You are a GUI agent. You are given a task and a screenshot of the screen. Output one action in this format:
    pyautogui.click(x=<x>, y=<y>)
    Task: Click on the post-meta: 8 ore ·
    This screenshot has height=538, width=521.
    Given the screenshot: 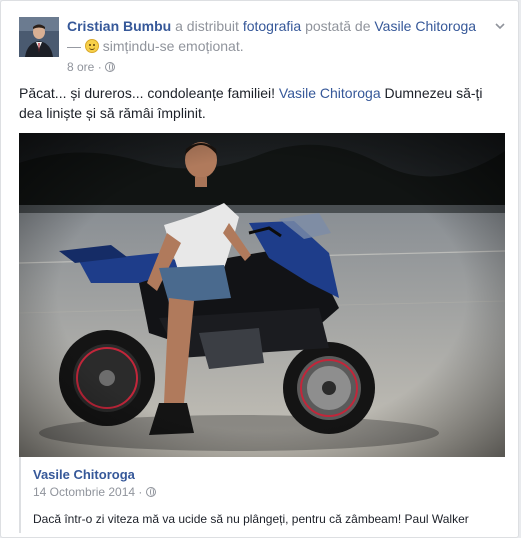 What is the action you would take?
    pyautogui.click(x=91, y=67)
    